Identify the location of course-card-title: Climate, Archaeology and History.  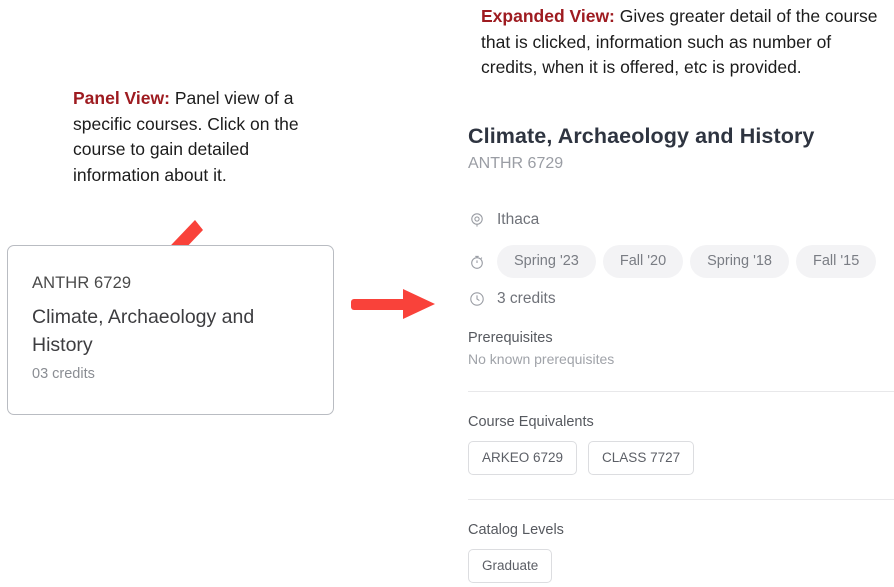
(143, 331).